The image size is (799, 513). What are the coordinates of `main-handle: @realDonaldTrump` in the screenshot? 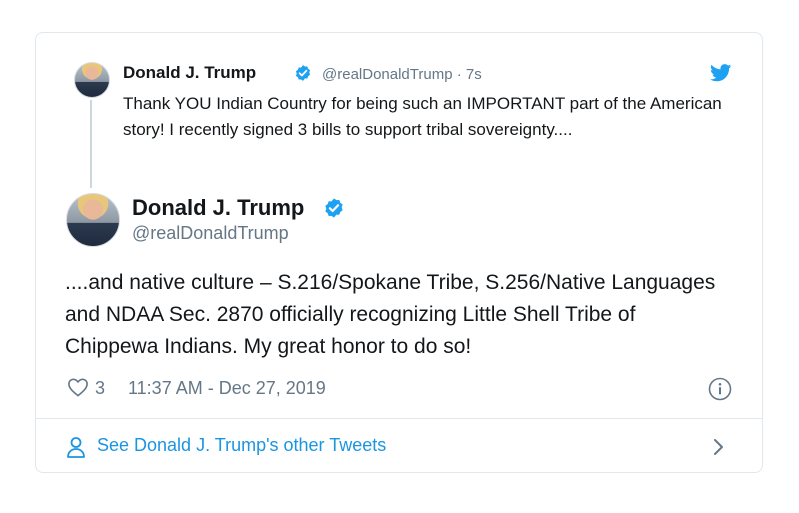 It's located at (210, 233).